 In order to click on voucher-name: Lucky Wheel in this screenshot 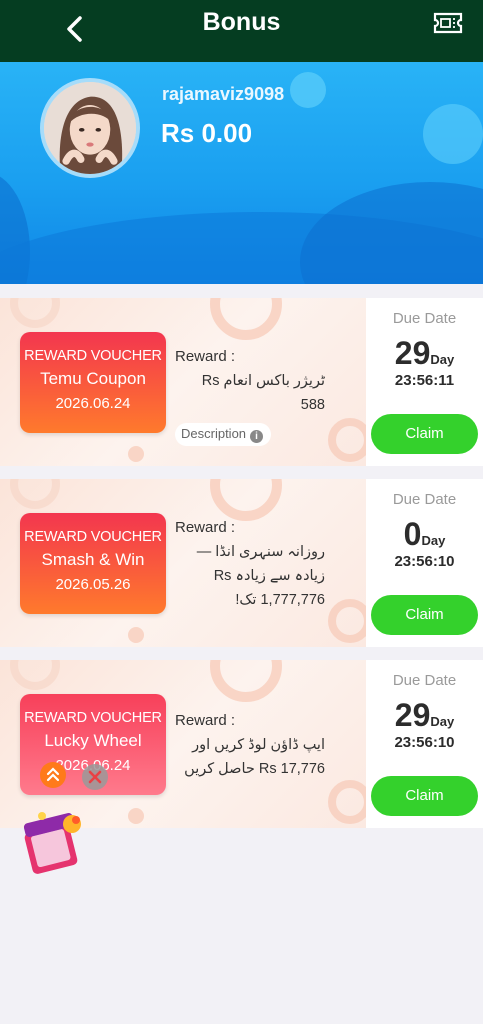, I will do `click(93, 740)`.